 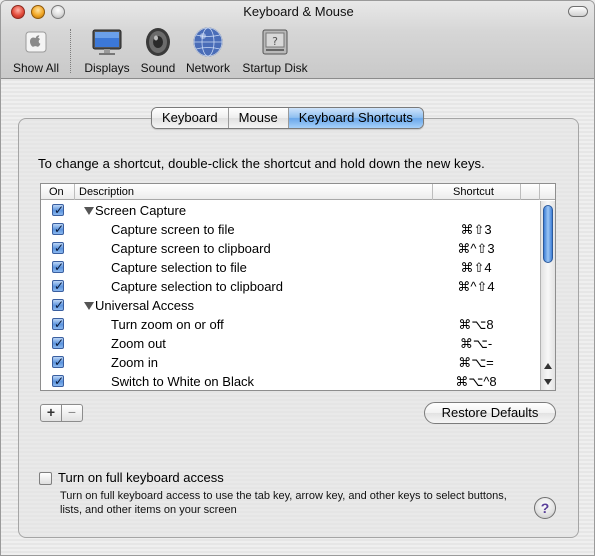 I want to click on shortcut-description: Switch to White on Black, so click(x=183, y=381).